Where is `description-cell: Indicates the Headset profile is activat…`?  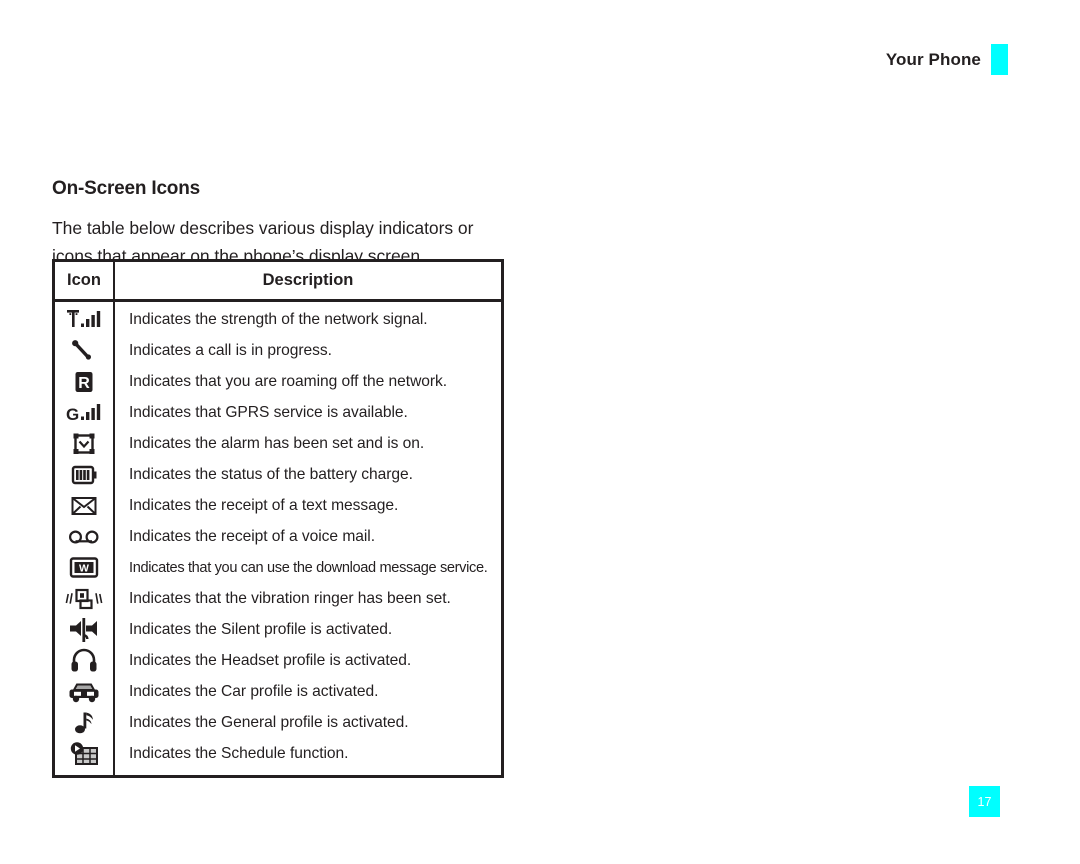
description-cell: Indicates the Headset profile is activat… is located at coordinates (270, 660).